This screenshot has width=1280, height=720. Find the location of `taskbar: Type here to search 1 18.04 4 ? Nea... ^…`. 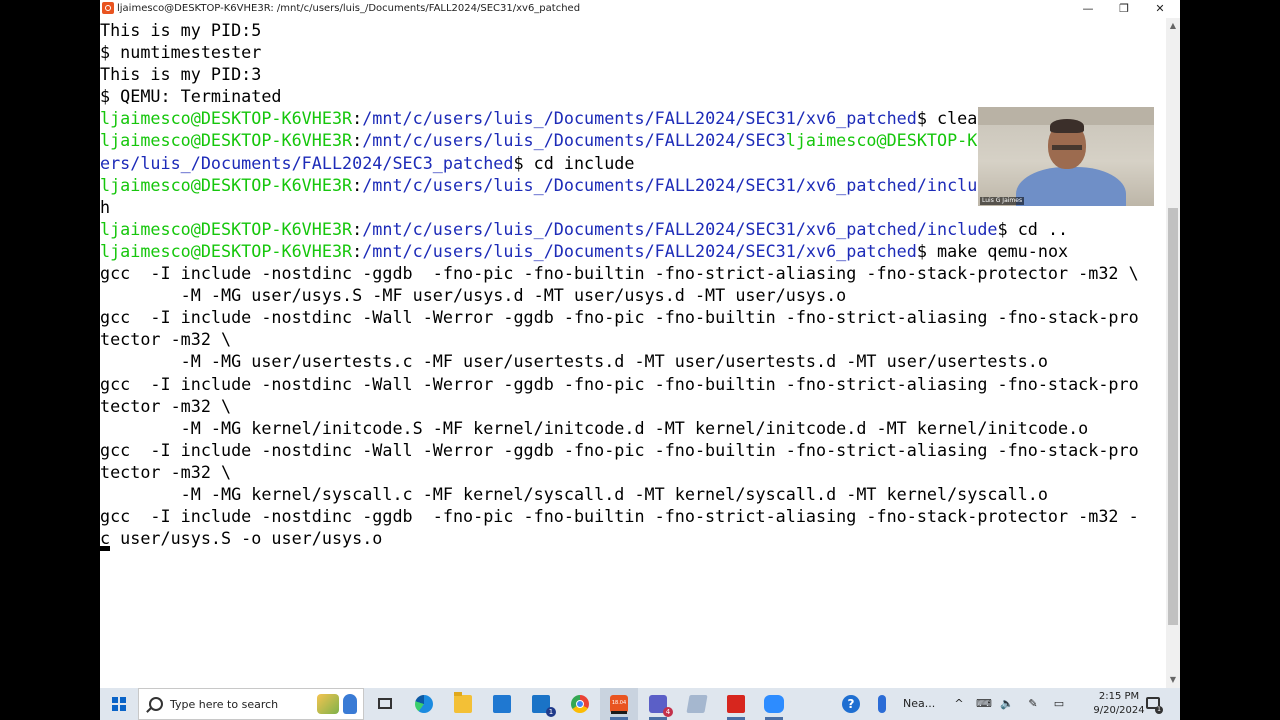

taskbar: Type here to search 1 18.04 4 ? Nea... ^… is located at coordinates (640, 704).